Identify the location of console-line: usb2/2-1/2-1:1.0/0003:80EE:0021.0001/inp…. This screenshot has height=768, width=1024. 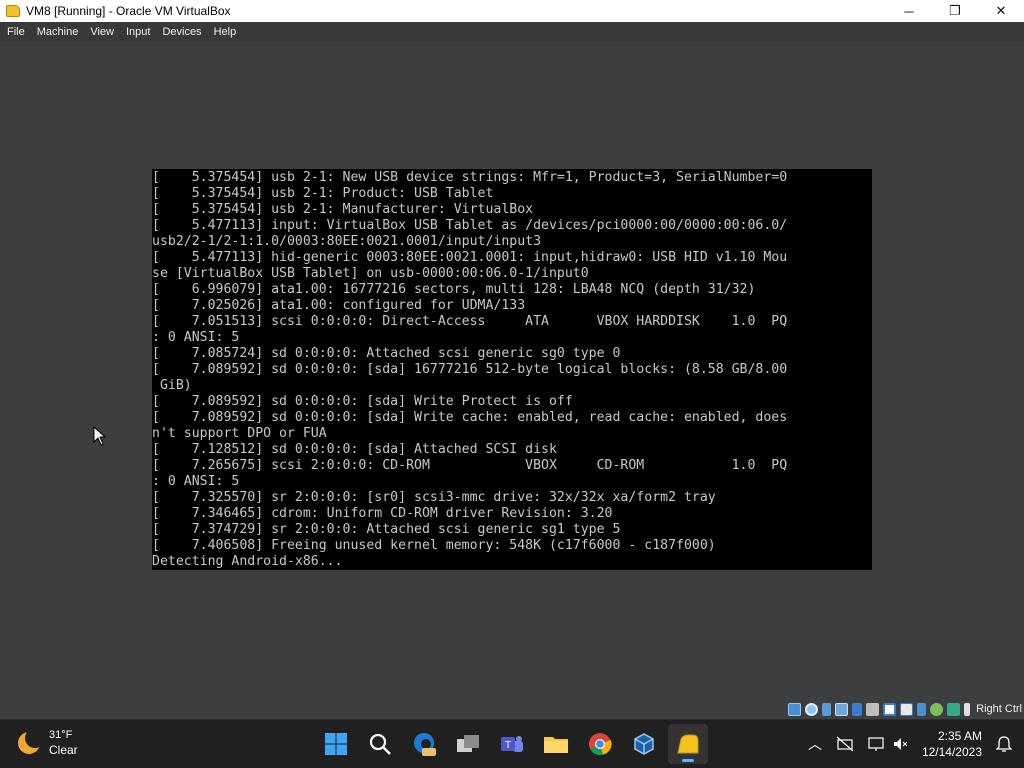
(347, 241).